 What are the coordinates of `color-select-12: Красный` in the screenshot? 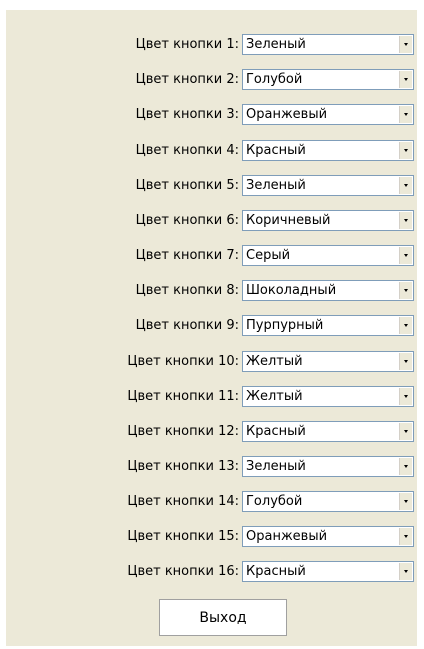 It's located at (328, 431).